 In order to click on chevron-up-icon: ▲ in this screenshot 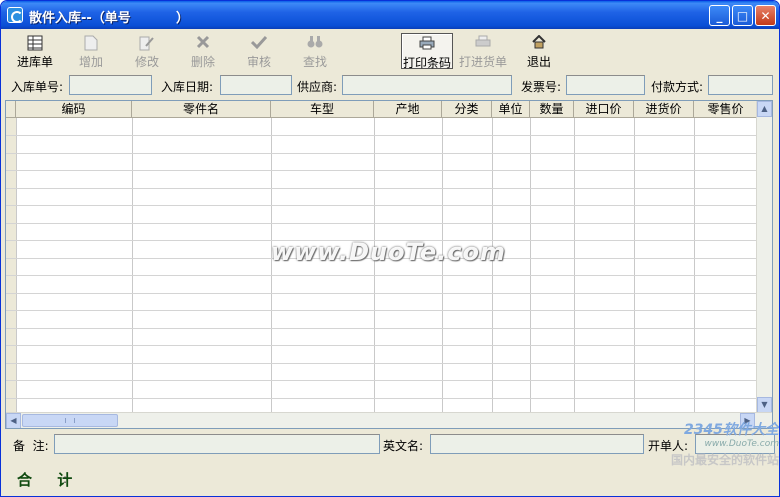, I will do `click(764, 108)`.